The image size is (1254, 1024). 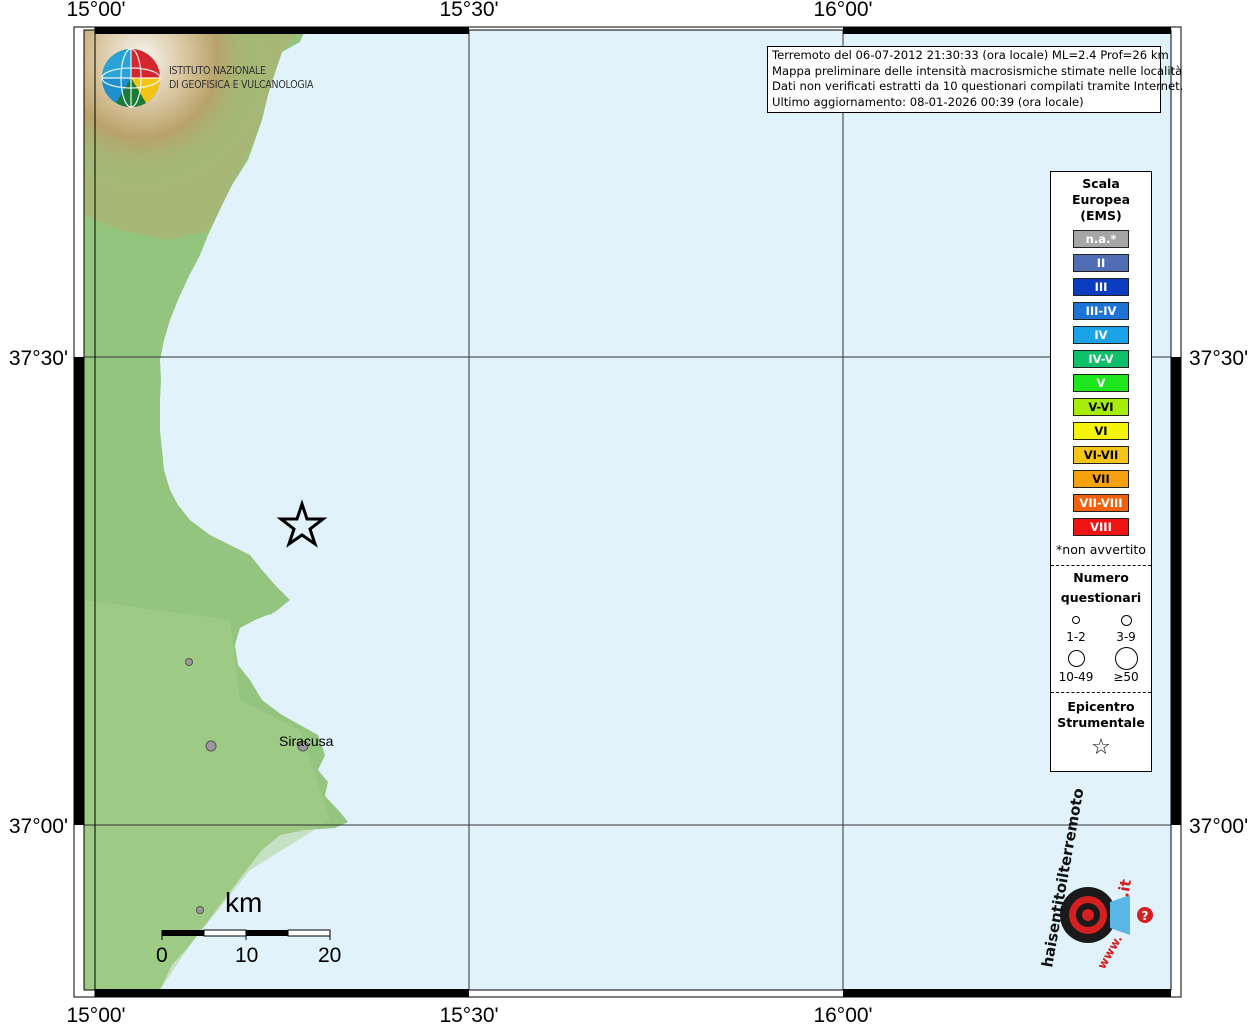 What do you see at coordinates (1101, 747) in the screenshot?
I see `epicenter-star-icon: ☆` at bounding box center [1101, 747].